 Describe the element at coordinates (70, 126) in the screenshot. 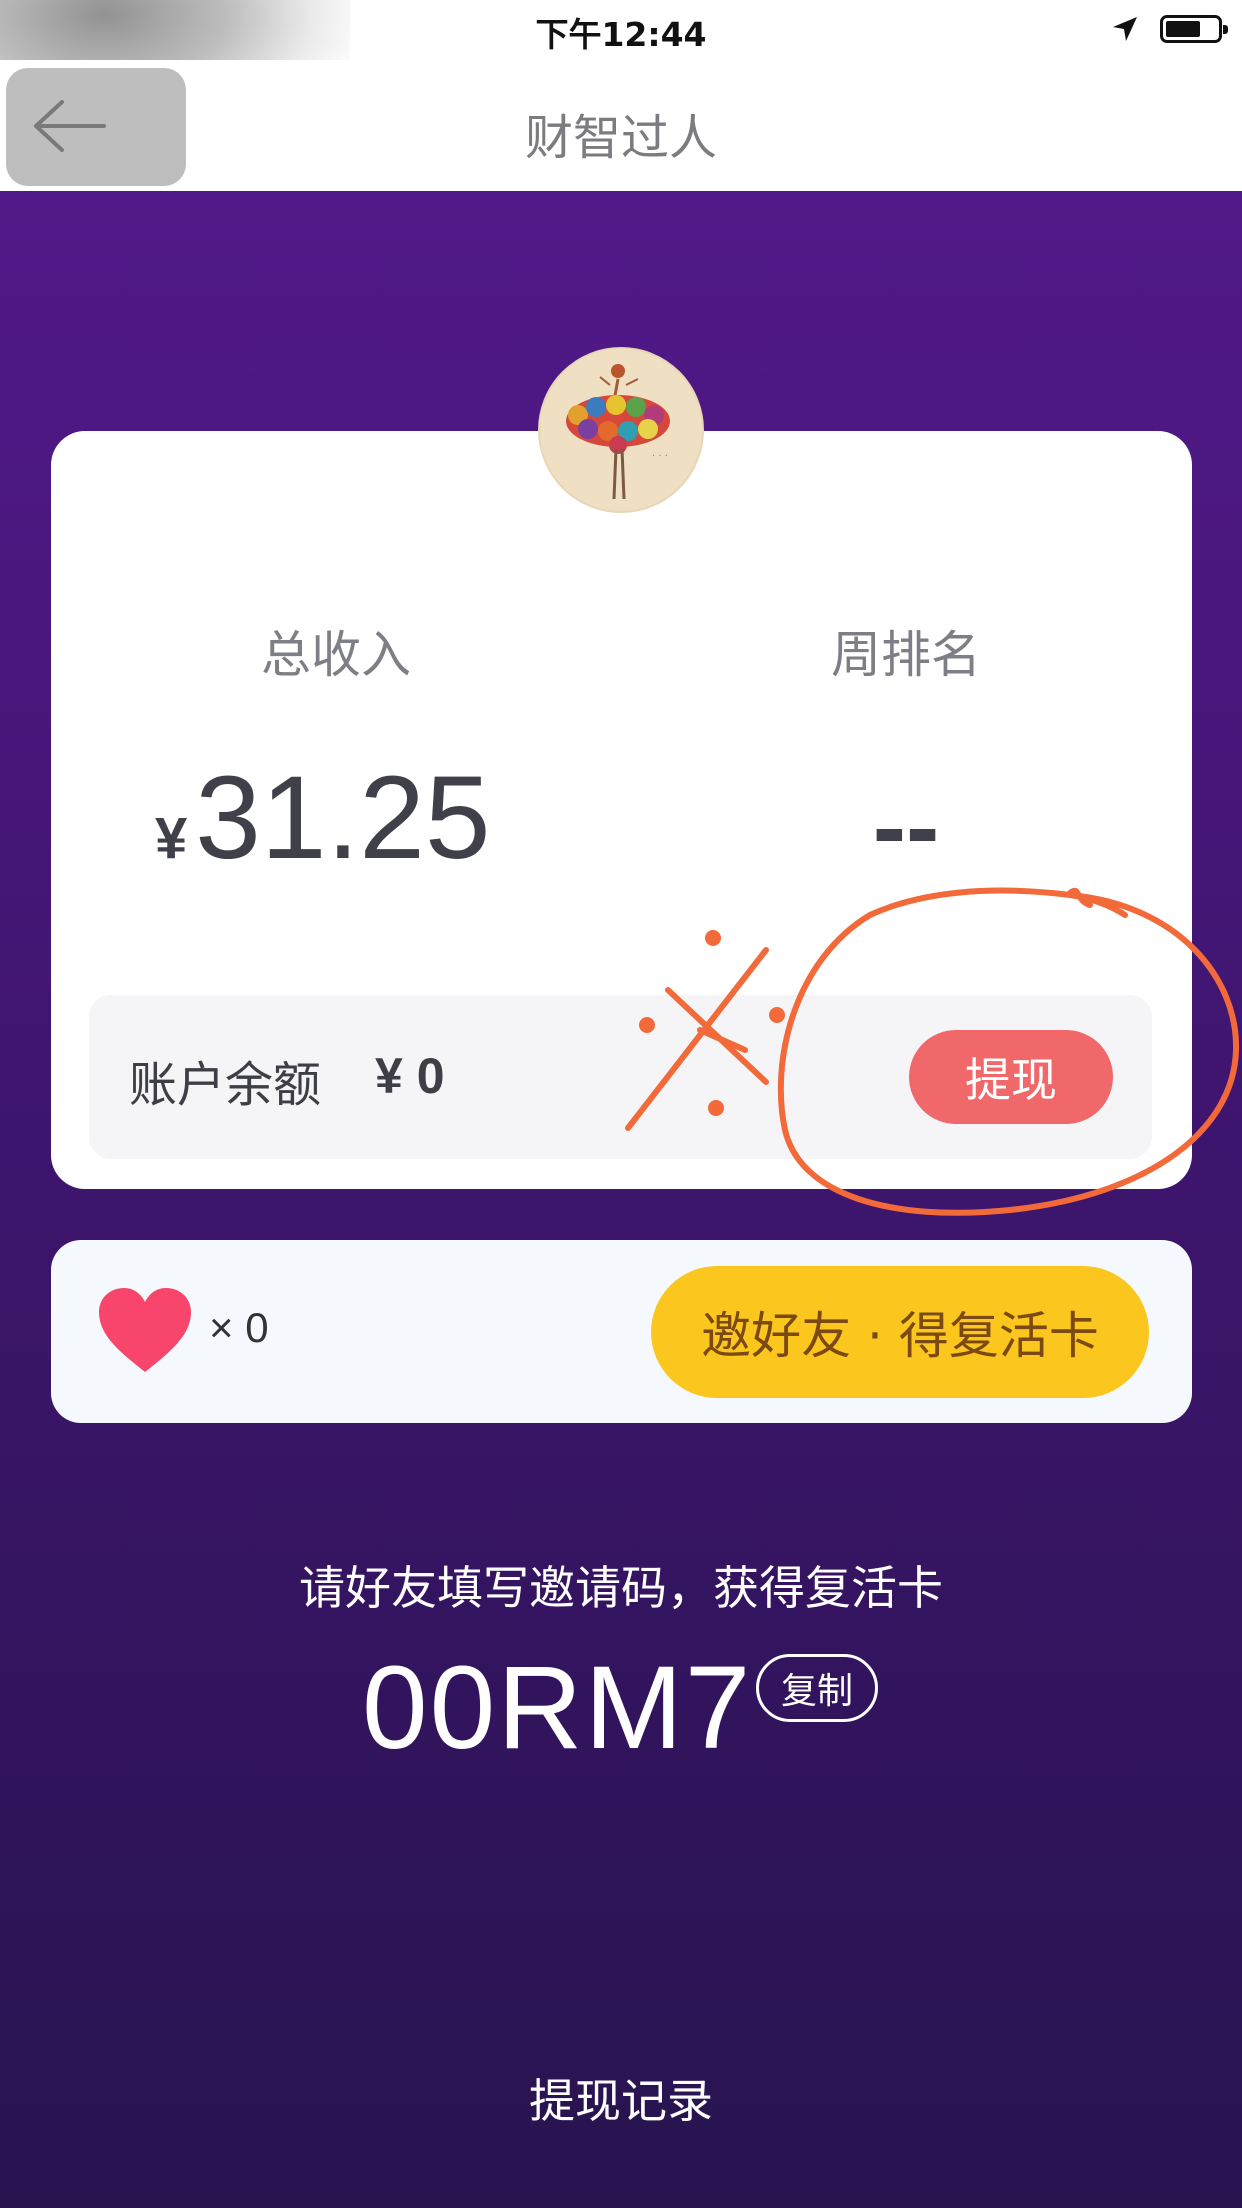

I see `back-arrow-icon` at that location.